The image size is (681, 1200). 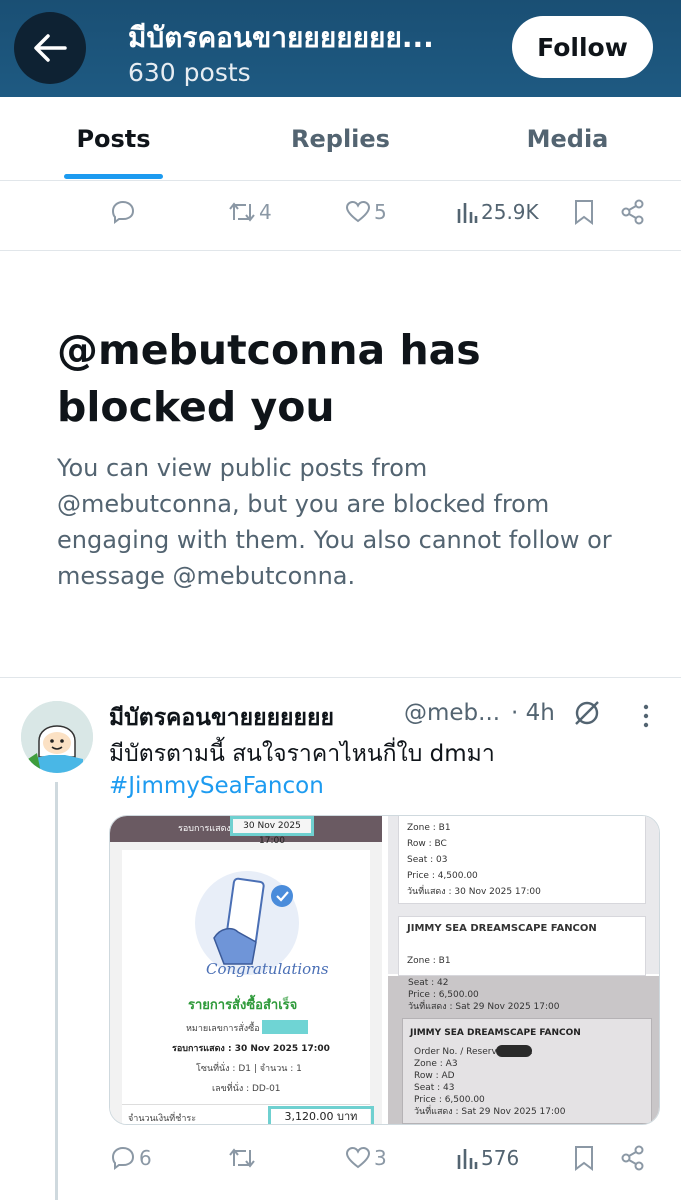 What do you see at coordinates (216, 786) in the screenshot?
I see `hashtag-link: #JimmySeaFancon` at bounding box center [216, 786].